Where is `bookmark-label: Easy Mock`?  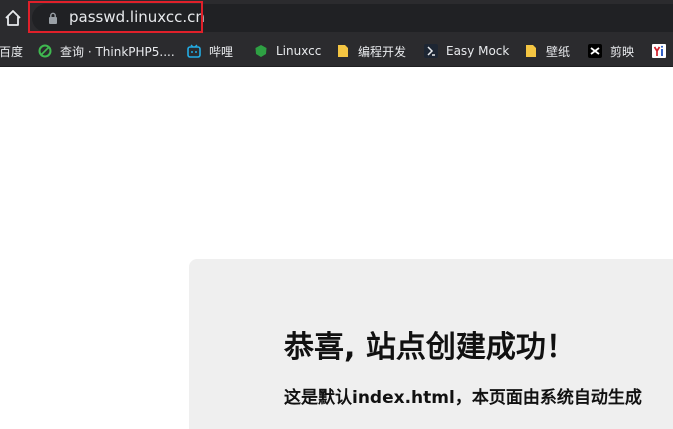 bookmark-label: Easy Mock is located at coordinates (478, 51).